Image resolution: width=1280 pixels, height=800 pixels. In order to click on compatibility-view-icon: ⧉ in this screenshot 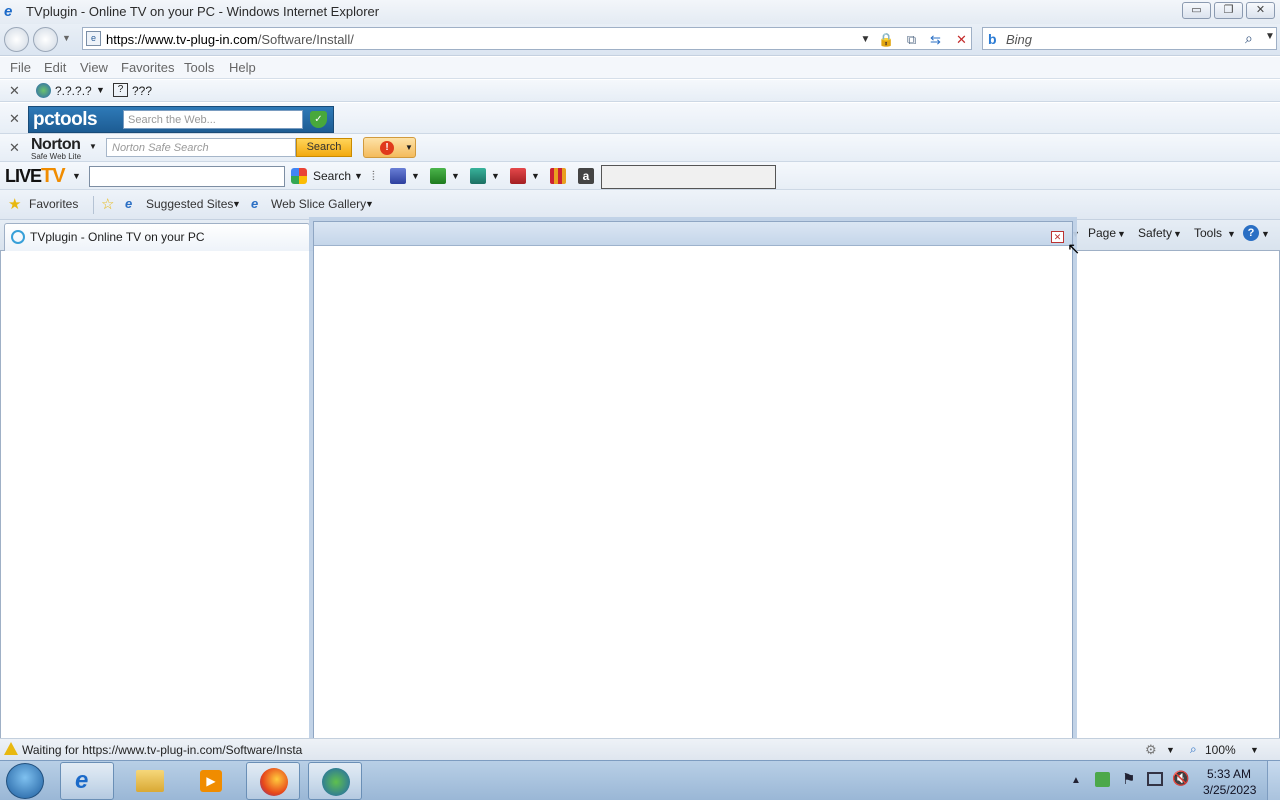, I will do `click(911, 39)`.